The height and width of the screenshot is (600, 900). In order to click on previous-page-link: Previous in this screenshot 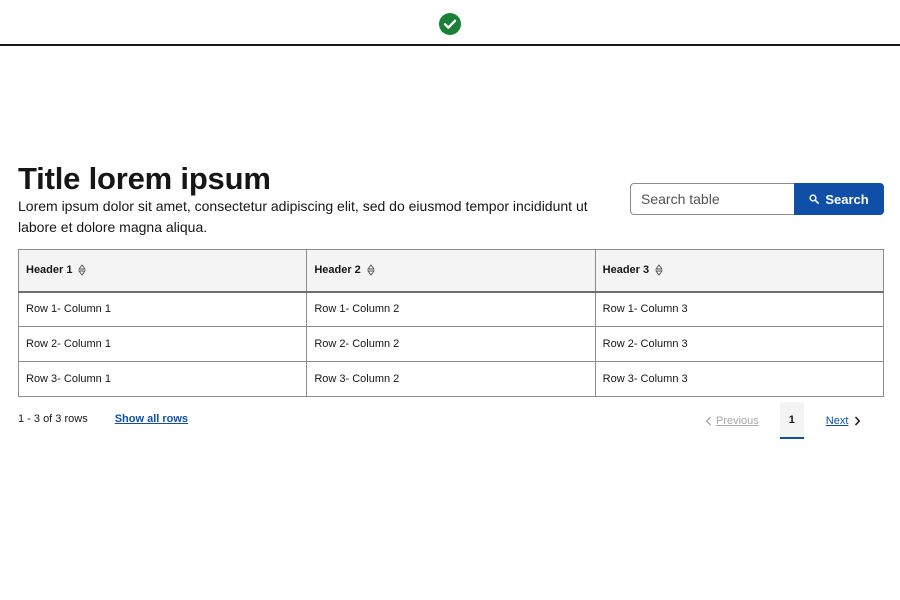, I will do `click(732, 421)`.